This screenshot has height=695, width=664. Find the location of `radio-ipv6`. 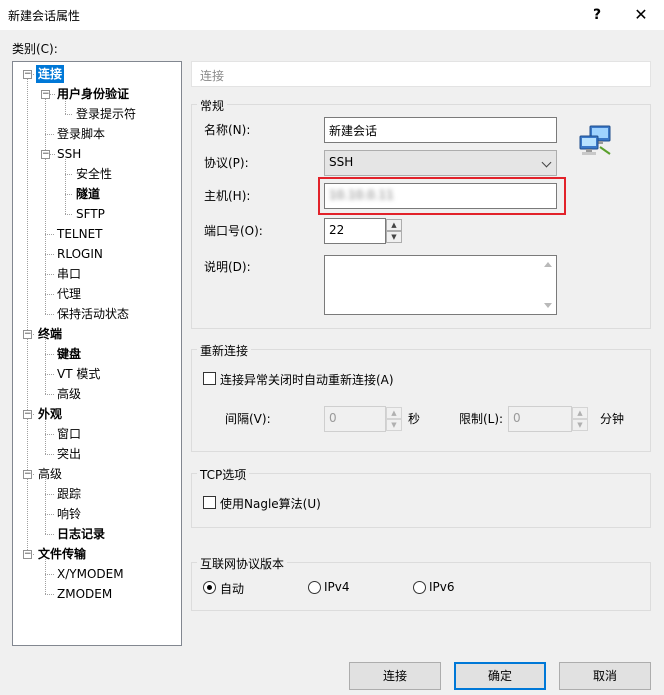

radio-ipv6 is located at coordinates (419, 587).